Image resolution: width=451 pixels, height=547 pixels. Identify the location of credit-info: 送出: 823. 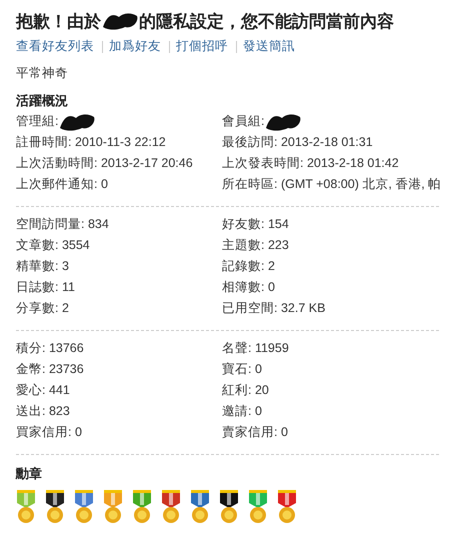
(43, 411).